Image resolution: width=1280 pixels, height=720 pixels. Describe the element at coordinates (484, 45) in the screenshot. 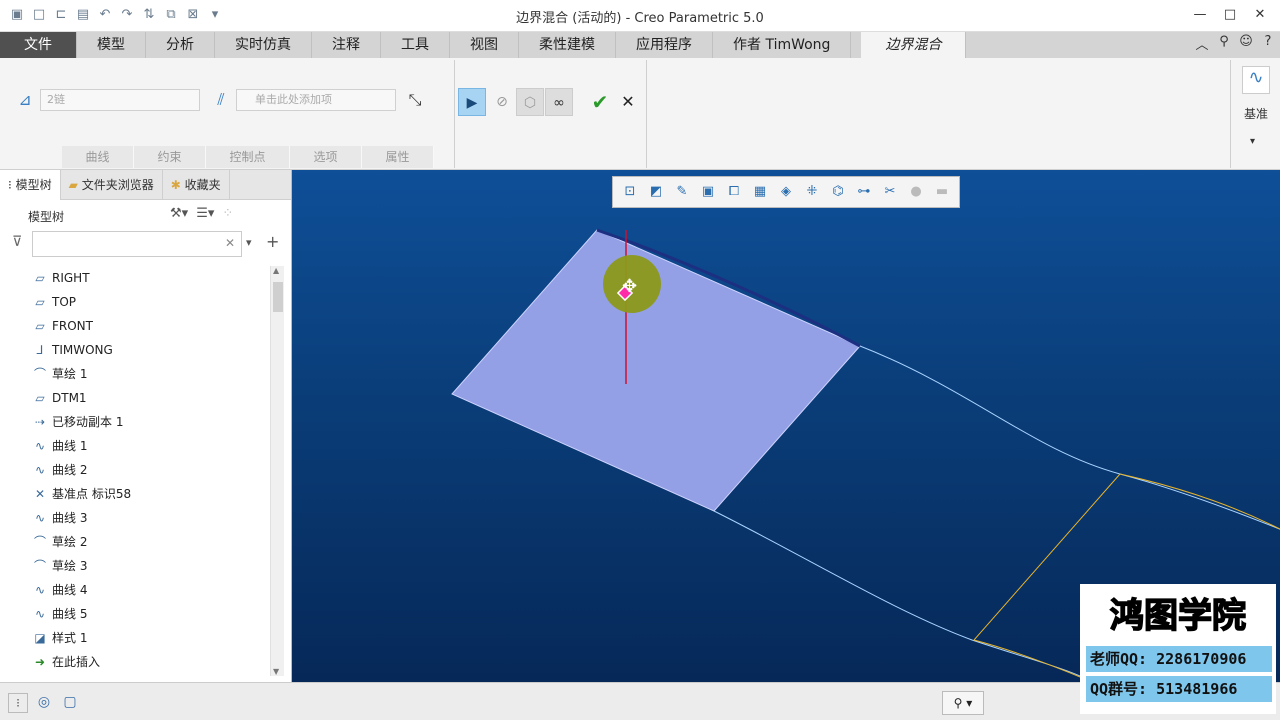

I see `tab-view: 视图` at that location.